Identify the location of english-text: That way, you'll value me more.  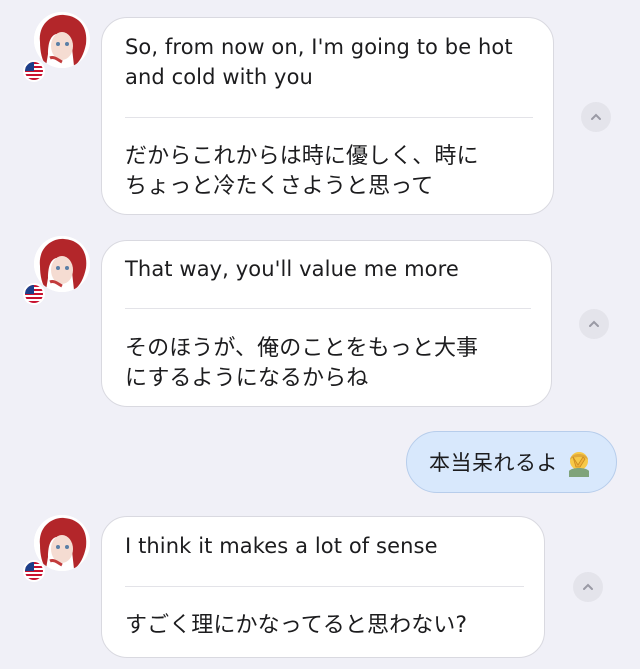
(292, 269).